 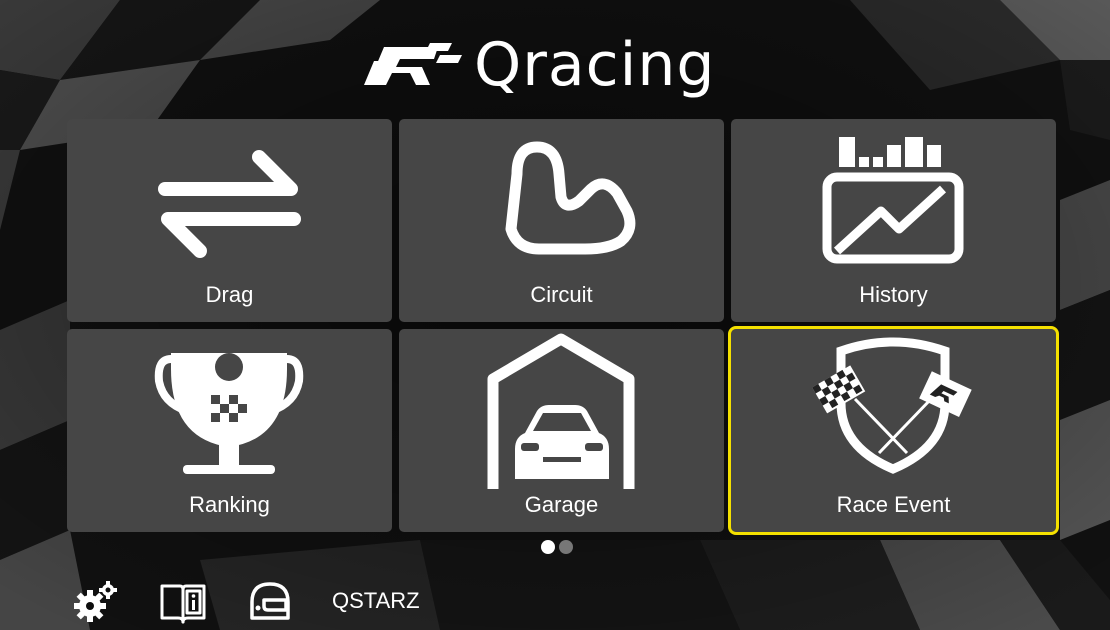 What do you see at coordinates (893, 200) in the screenshot?
I see `history-chart-icon` at bounding box center [893, 200].